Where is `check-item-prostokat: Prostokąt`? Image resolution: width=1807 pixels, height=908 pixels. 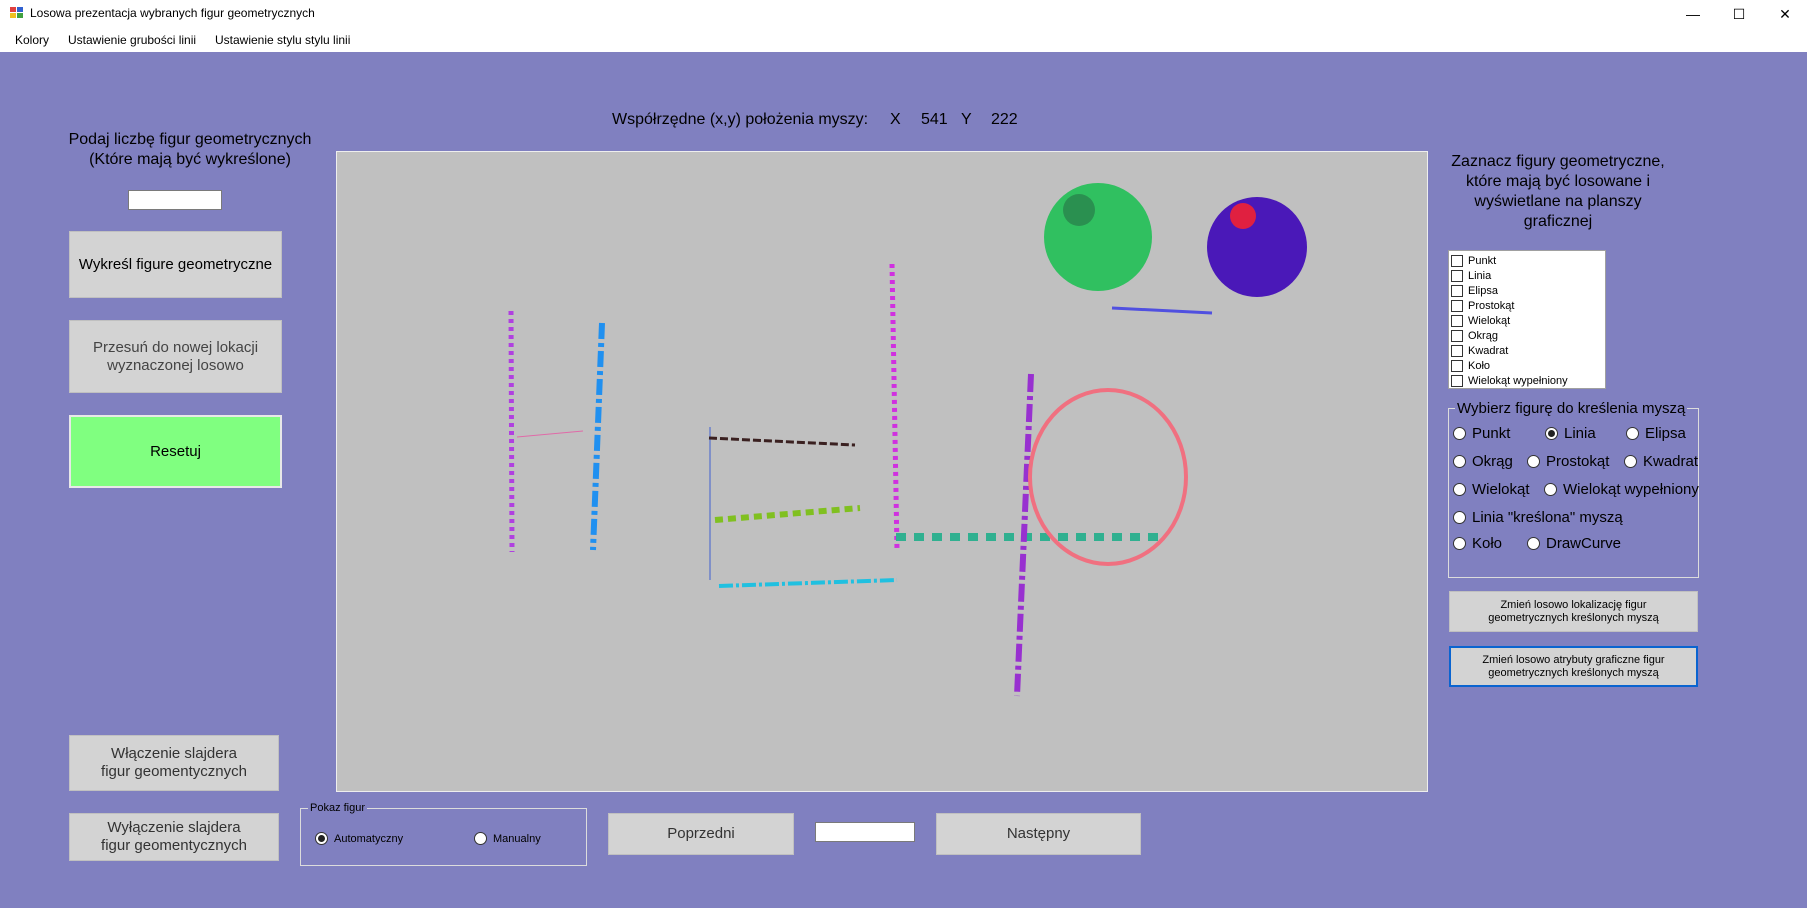 check-item-prostokat: Prostokąt is located at coordinates (1527, 305).